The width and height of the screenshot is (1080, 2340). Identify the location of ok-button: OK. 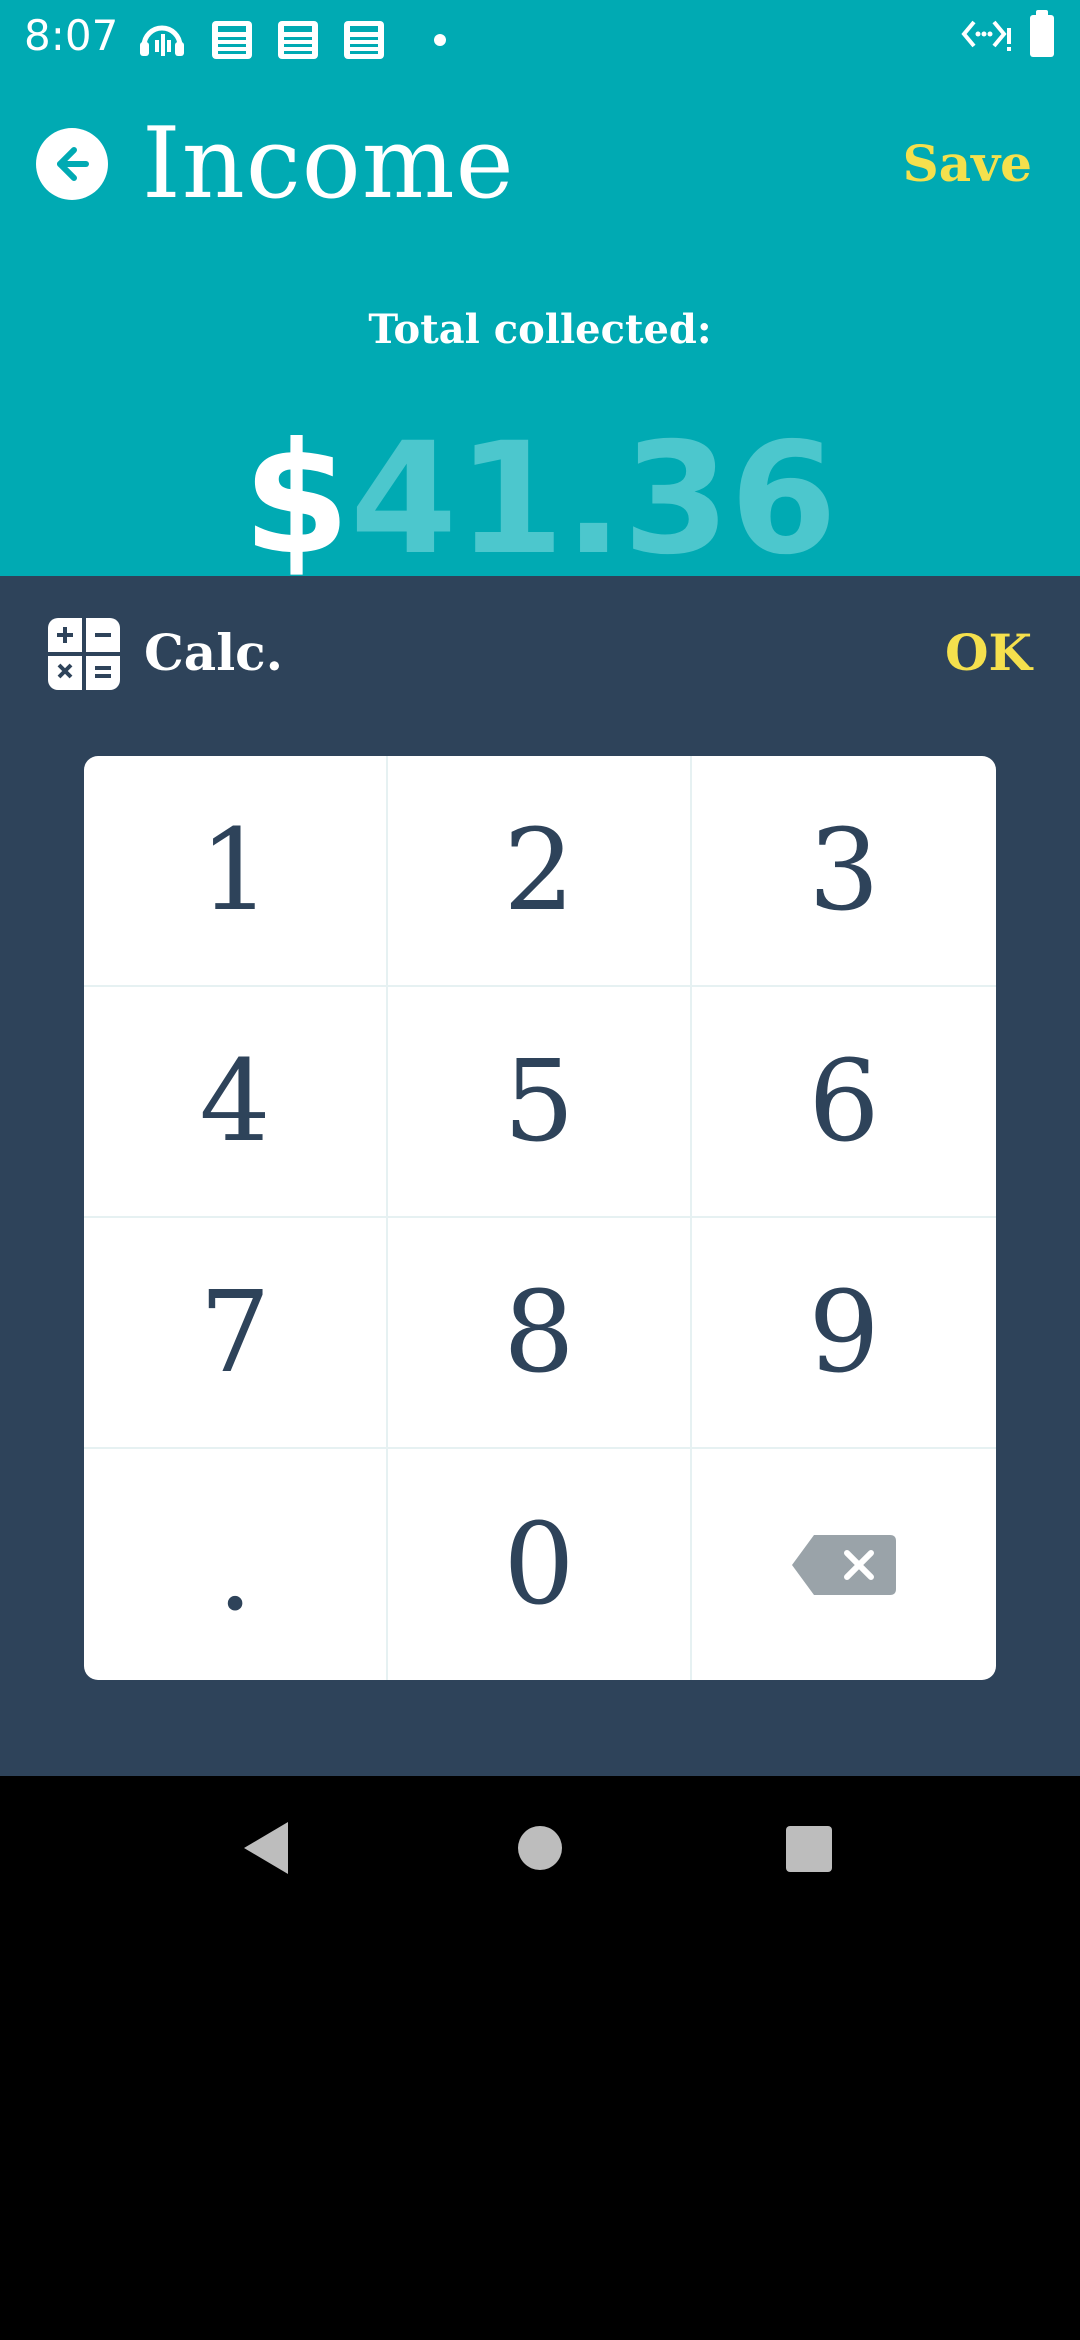
(988, 653).